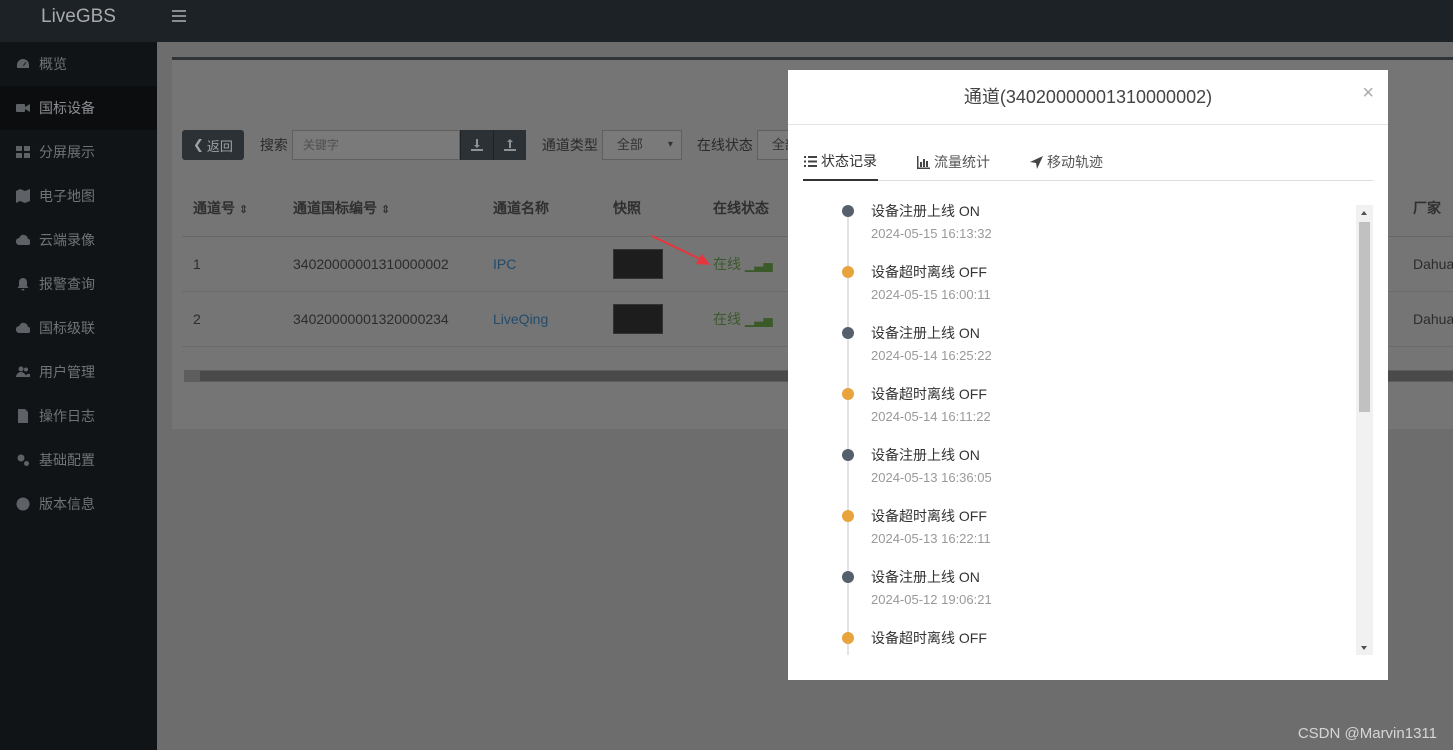 The image size is (1453, 750). Describe the element at coordinates (1364, 213) in the screenshot. I see `scroll-up-icon` at that location.